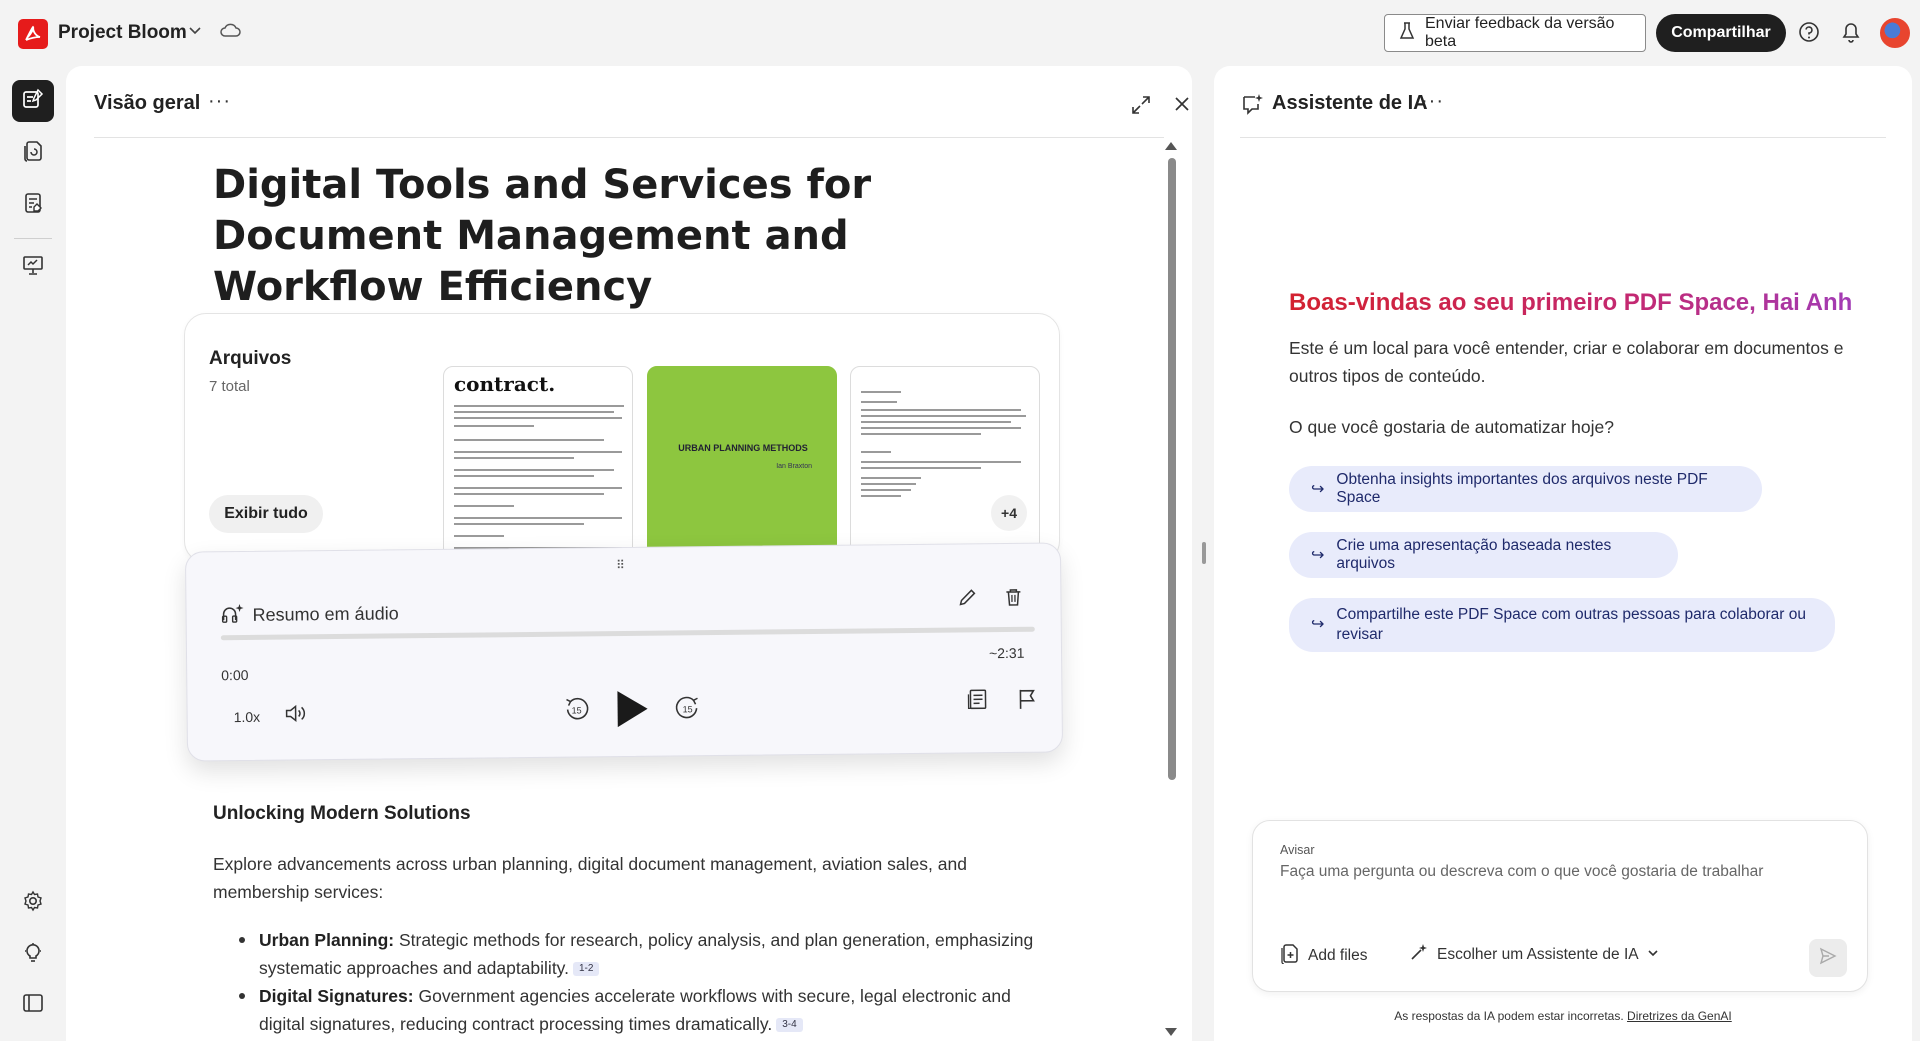 The height and width of the screenshot is (1041, 1920). I want to click on magic-wand-icon, so click(1419, 954).